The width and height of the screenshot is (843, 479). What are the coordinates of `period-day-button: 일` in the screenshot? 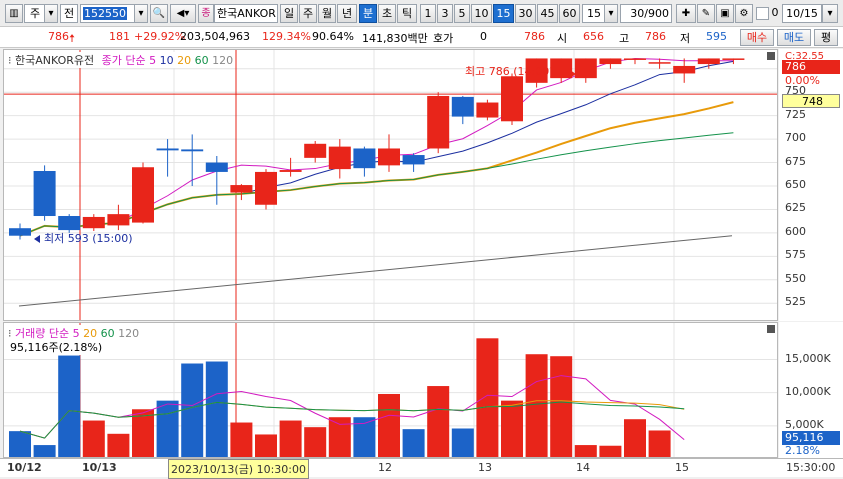 It's located at (289, 13).